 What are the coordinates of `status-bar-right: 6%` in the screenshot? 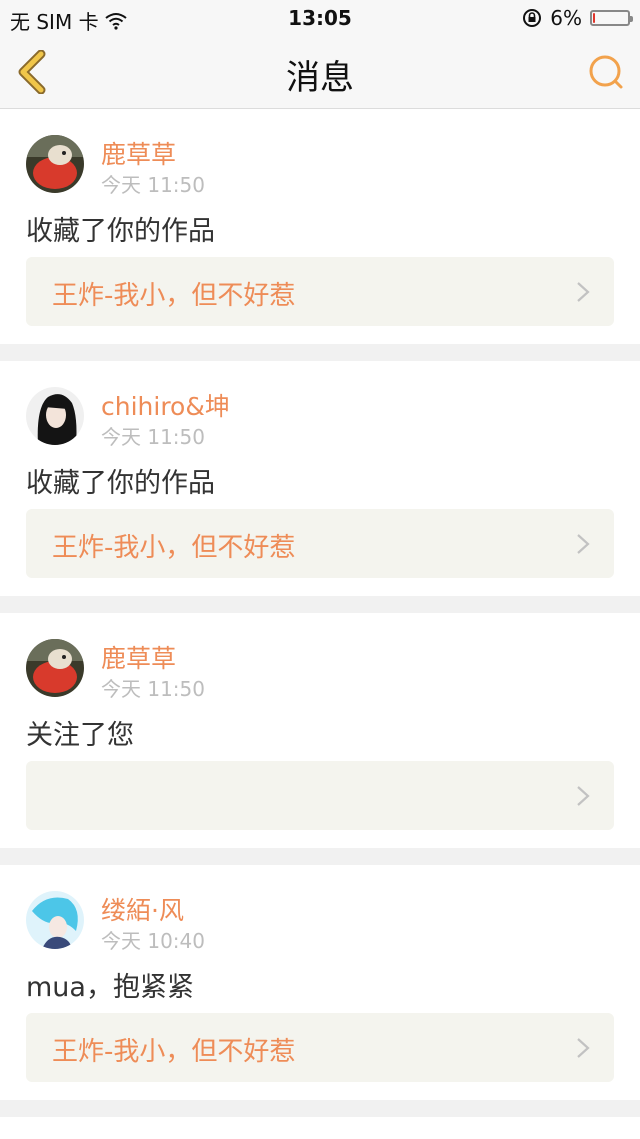 It's located at (577, 18).